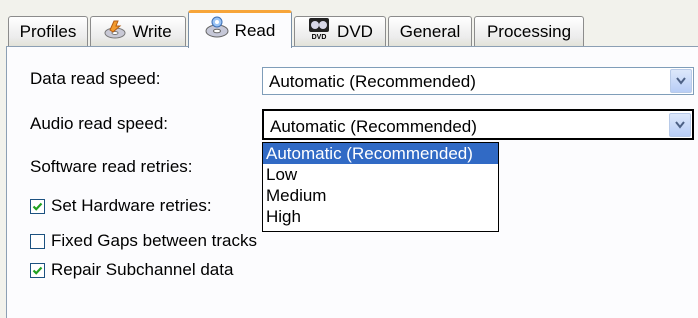 The image size is (698, 318). I want to click on tab-general: General, so click(430, 31).